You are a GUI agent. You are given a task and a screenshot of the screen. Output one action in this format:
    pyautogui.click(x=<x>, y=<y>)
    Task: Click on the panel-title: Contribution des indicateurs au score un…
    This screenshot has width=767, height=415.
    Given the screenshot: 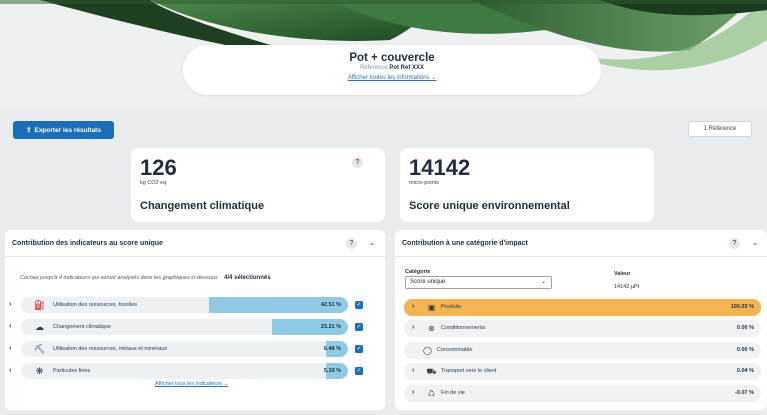 What is the action you would take?
    pyautogui.click(x=87, y=243)
    